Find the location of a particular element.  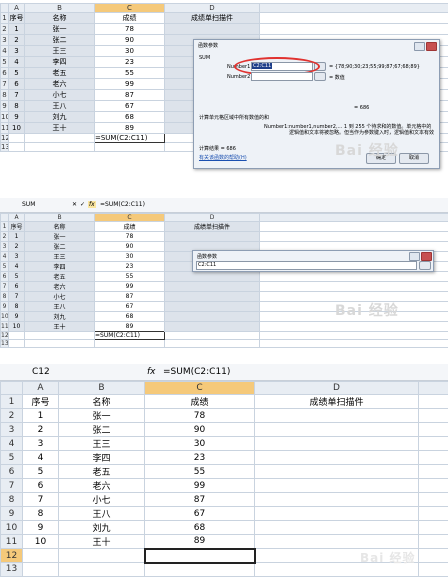

row-header: 5 is located at coordinates (11, 457).